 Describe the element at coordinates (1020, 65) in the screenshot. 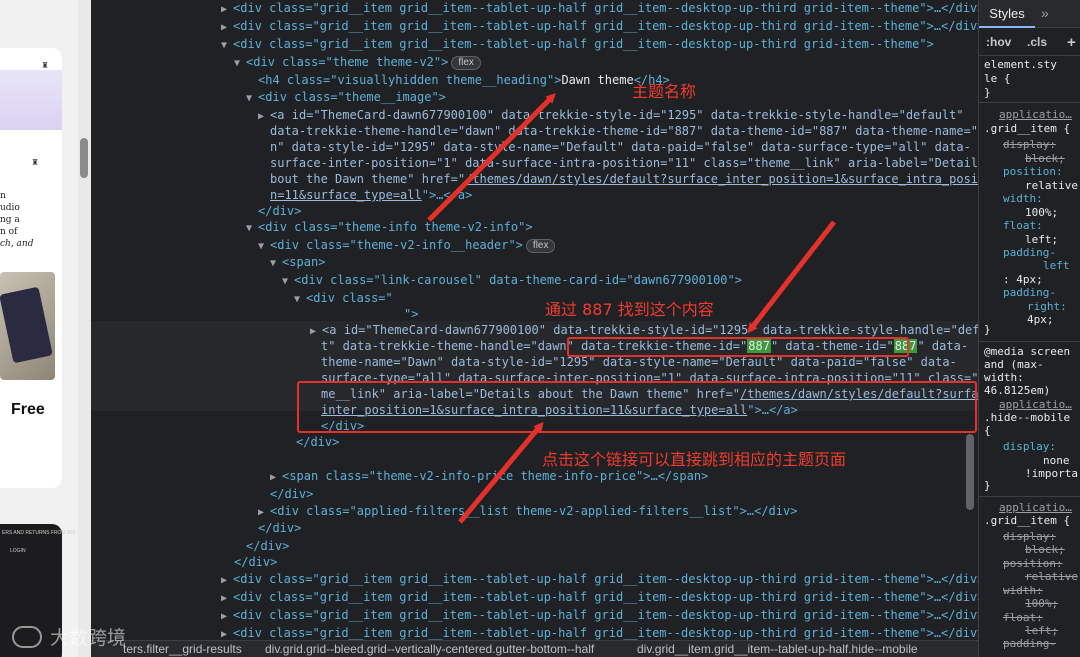

I see `element-style-selector: element.sty` at that location.